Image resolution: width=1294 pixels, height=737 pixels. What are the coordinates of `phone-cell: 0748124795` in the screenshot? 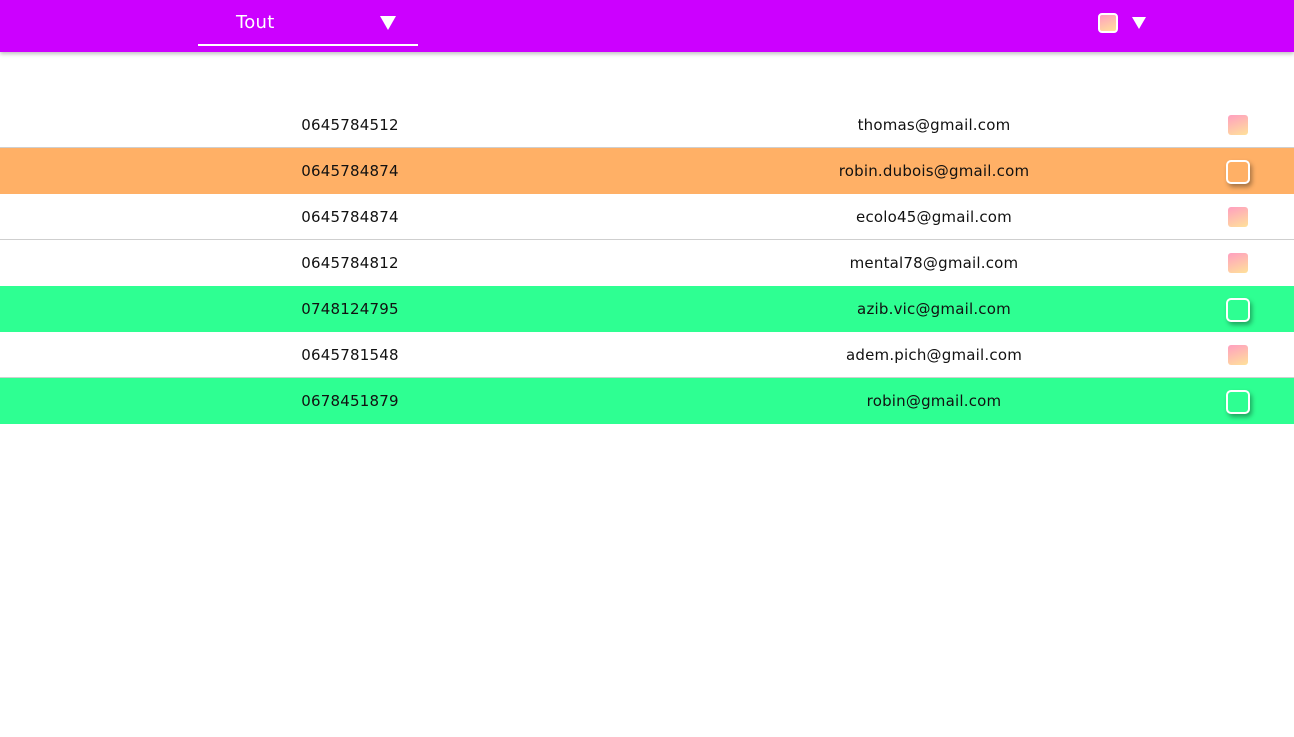 It's located at (350, 309).